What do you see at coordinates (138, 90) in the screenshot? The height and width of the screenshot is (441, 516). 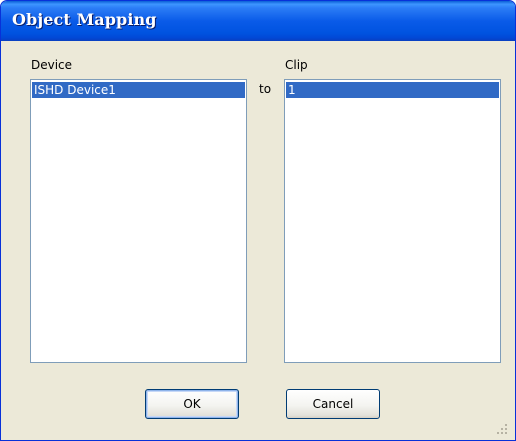 I see `device-list-item: ISHD Device1` at bounding box center [138, 90].